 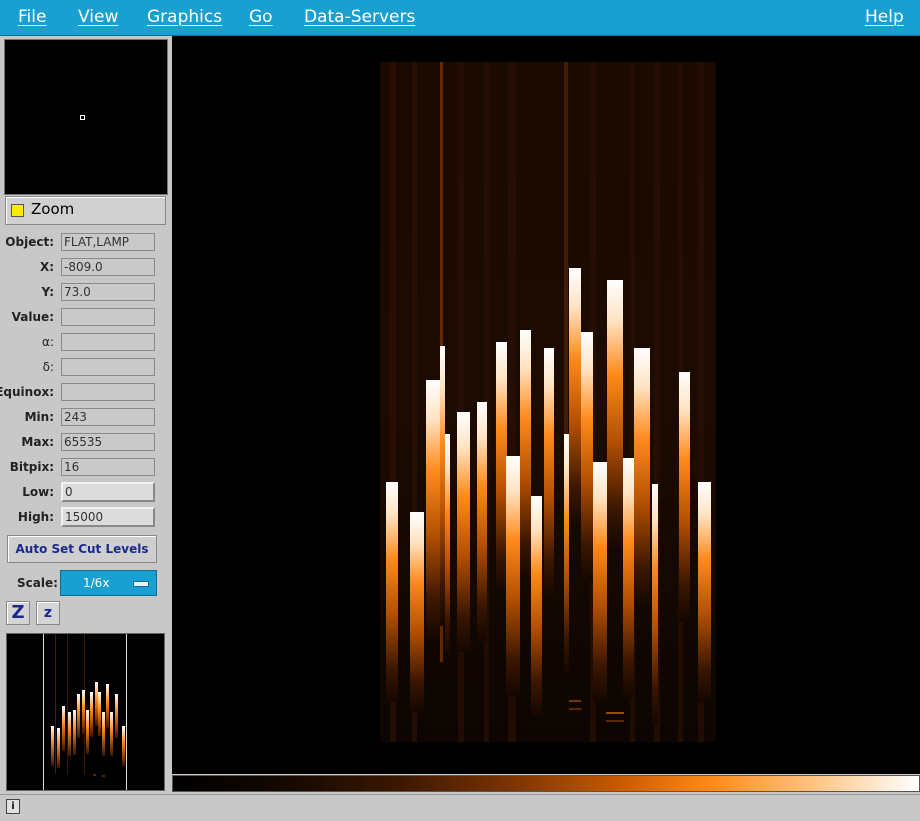 I want to click on zoom-cursor-marker, so click(x=82, y=117).